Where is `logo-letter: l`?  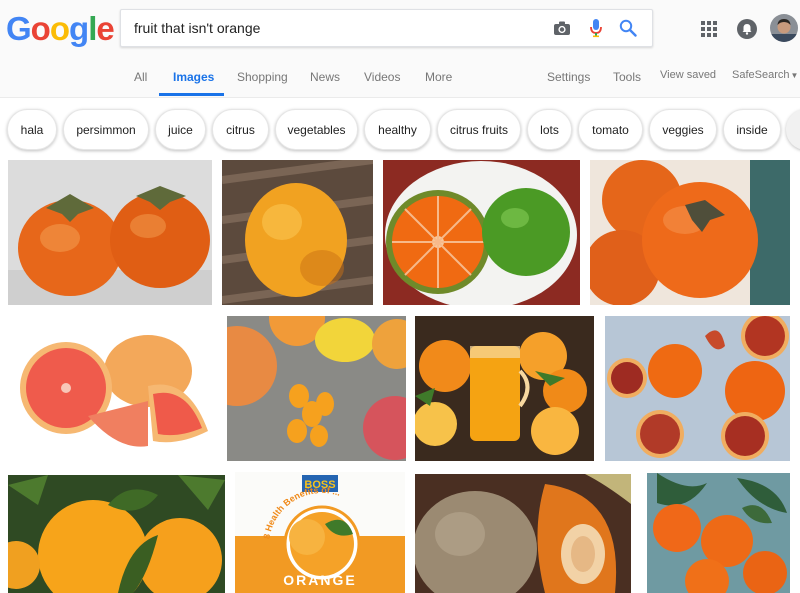
logo-letter: l is located at coordinates (92, 28).